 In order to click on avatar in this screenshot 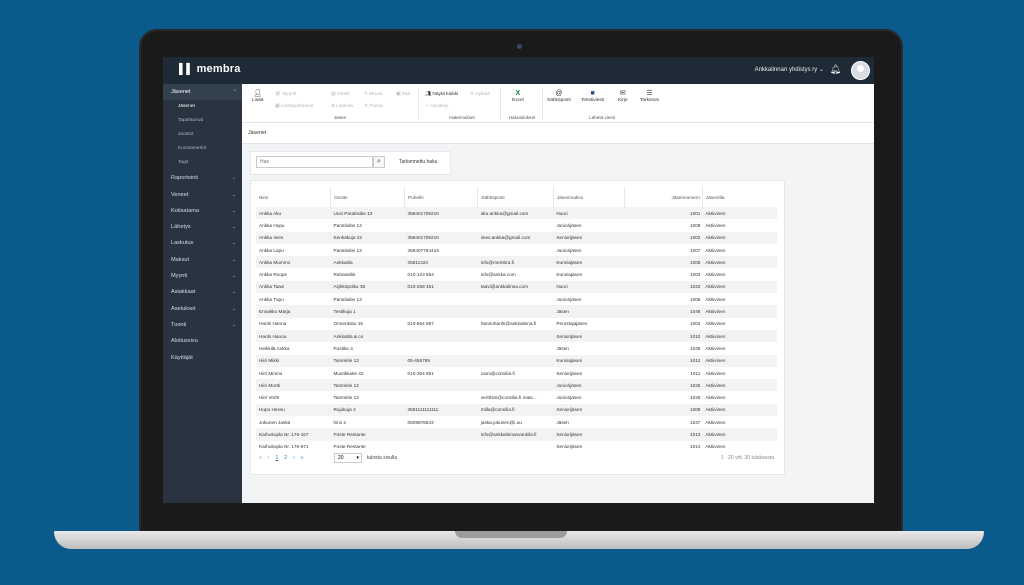, I will do `click(860, 70)`.